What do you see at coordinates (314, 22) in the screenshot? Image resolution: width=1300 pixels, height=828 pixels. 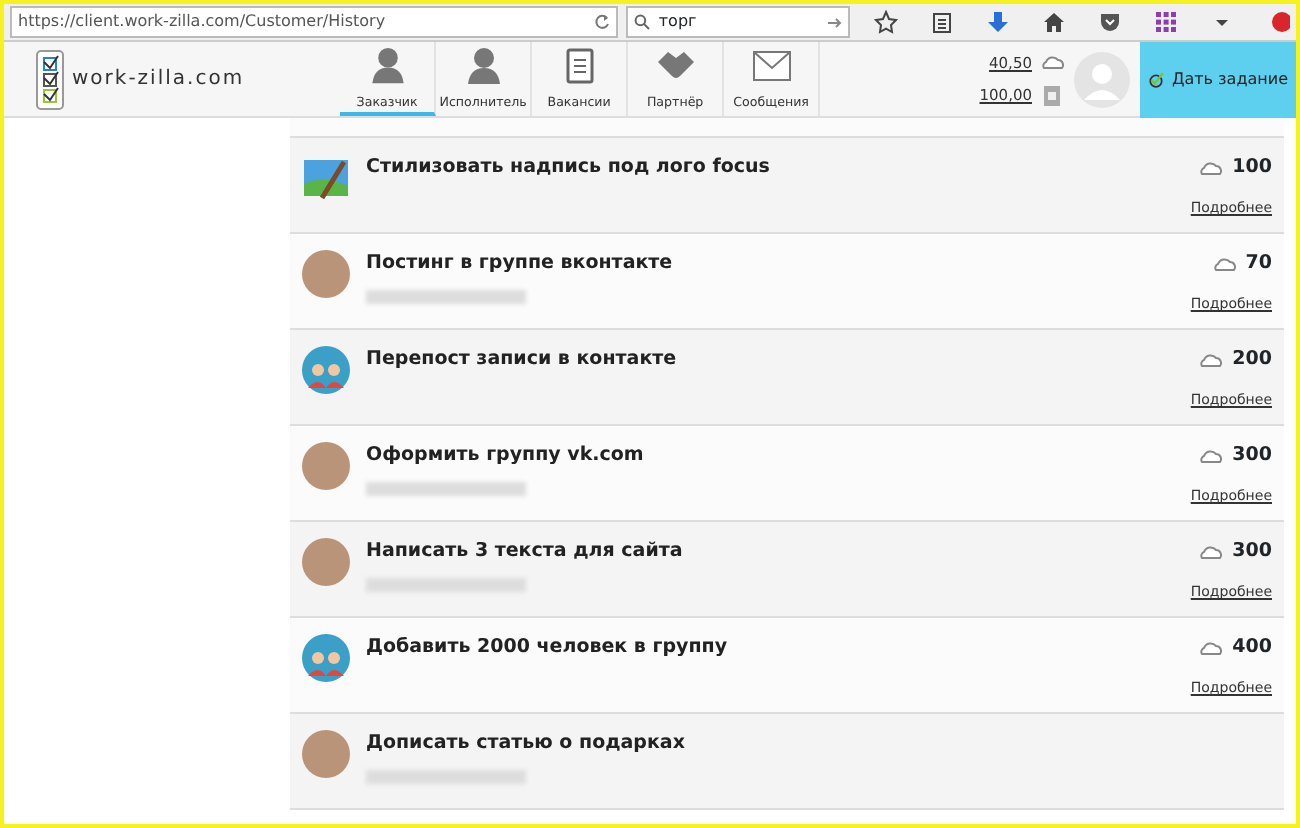 I see `url-field: https://client.work-zilla.com/Customer/History` at bounding box center [314, 22].